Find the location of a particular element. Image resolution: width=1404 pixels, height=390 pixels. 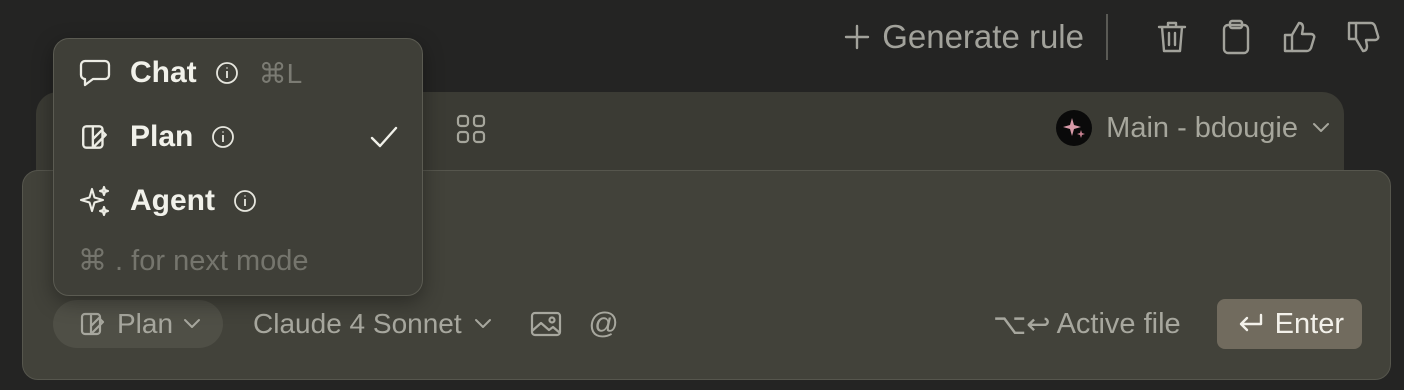

menu-item-chat: Chat ⌘L is located at coordinates (238, 73).